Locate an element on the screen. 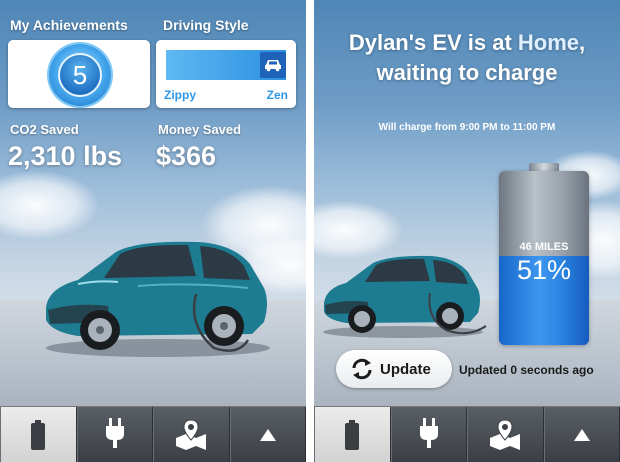  title-prefix: Dylan's EV is at is located at coordinates (433, 42).